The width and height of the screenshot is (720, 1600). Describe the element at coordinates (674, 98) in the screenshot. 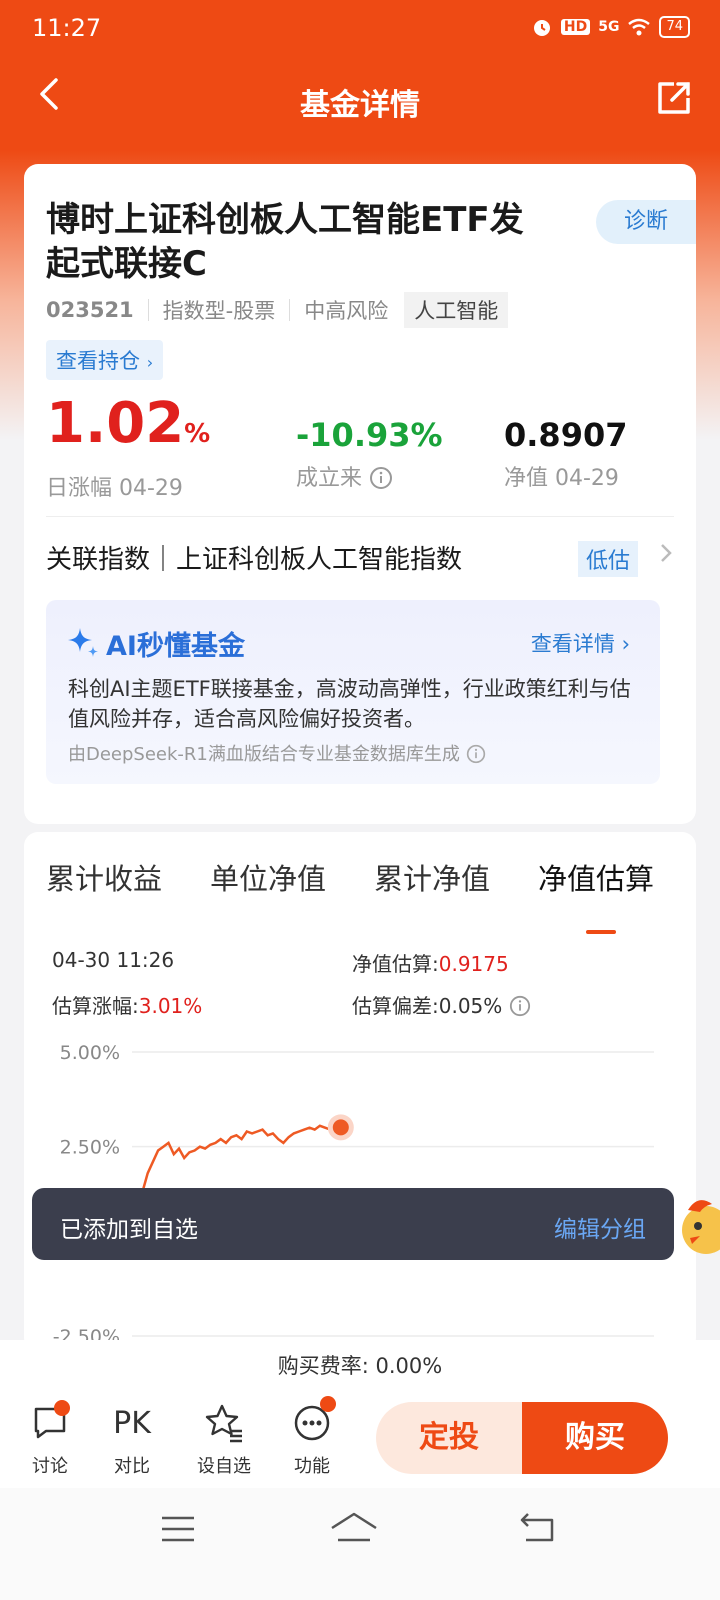

I see `share-icon` at that location.